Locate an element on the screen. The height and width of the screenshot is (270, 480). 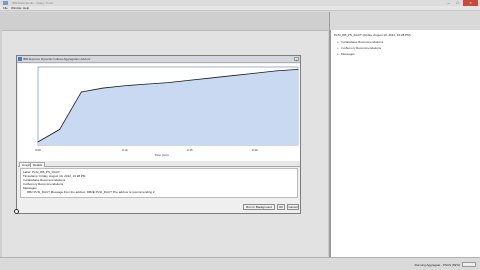
tree-item-in-database: + In-Database Recommendations is located at coordinates (360, 42).